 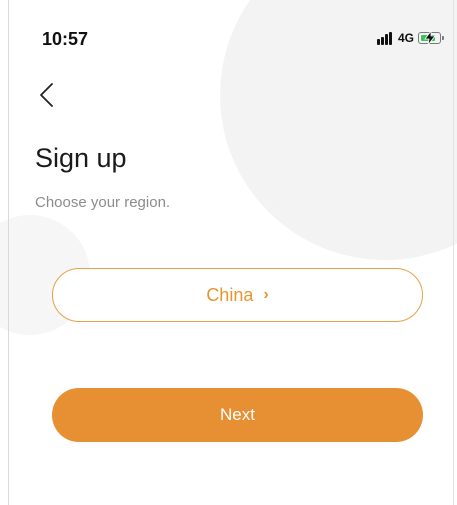 I want to click on battery-charging-icon, so click(x=431, y=38).